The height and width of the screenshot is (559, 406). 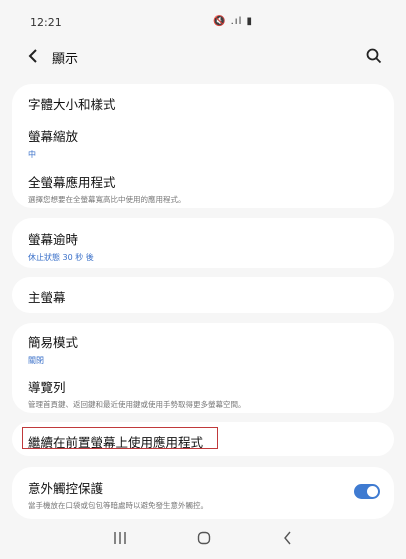 I want to click on chevron-left-icon, so click(x=32, y=56).